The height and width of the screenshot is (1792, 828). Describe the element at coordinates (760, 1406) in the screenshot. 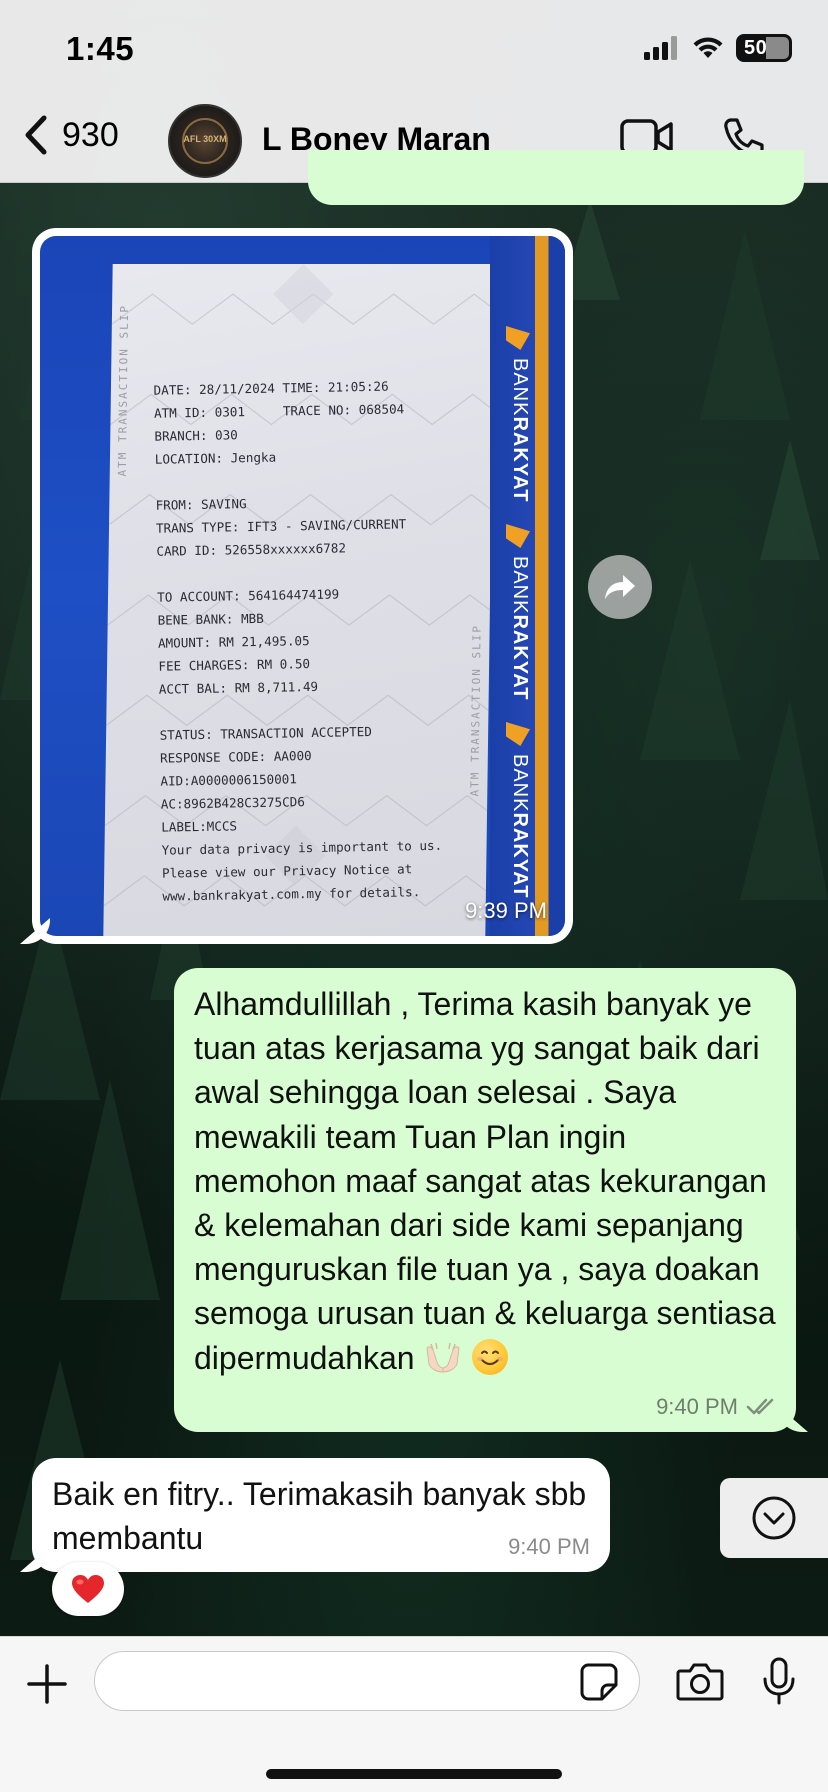

I see `double-check-read-icon` at that location.